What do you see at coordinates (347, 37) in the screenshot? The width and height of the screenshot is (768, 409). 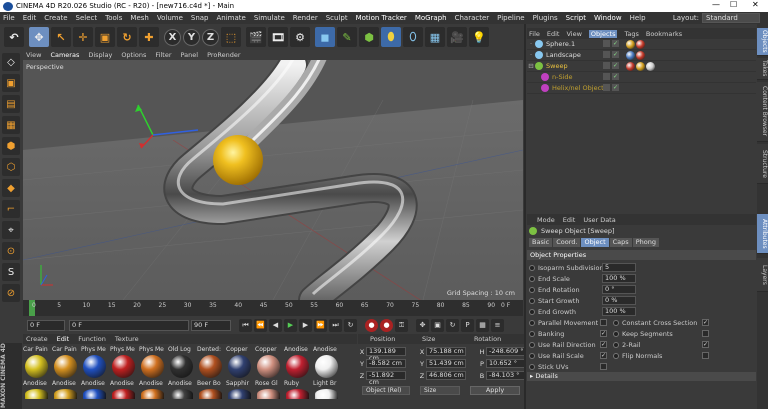 I see `pen-spline-icon: ✎` at bounding box center [347, 37].